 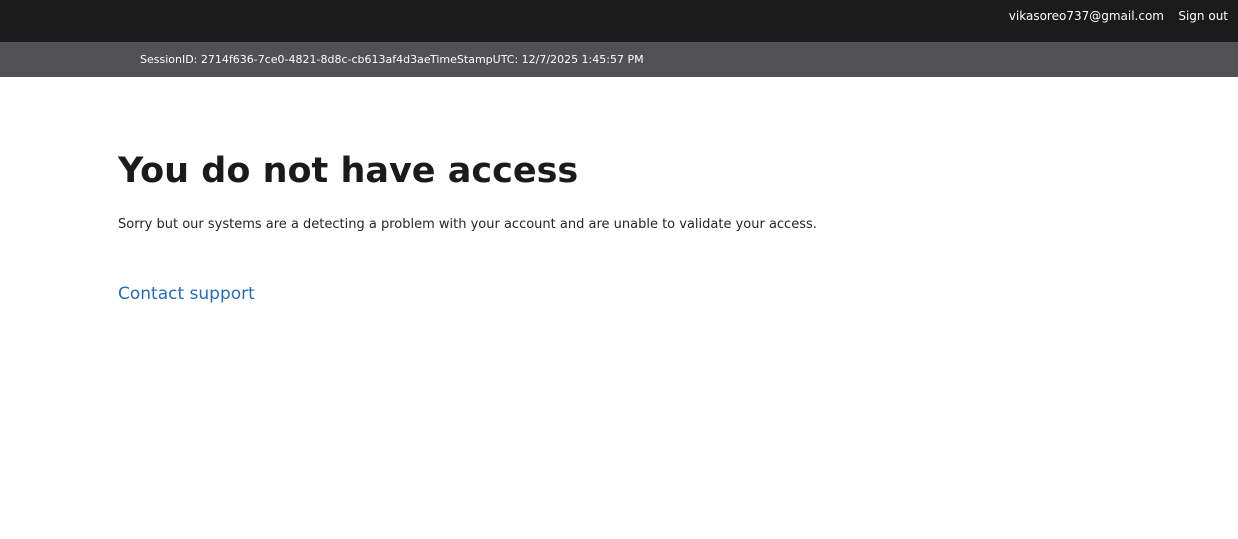 I want to click on sign-out-link: Sign out, so click(x=1203, y=16).